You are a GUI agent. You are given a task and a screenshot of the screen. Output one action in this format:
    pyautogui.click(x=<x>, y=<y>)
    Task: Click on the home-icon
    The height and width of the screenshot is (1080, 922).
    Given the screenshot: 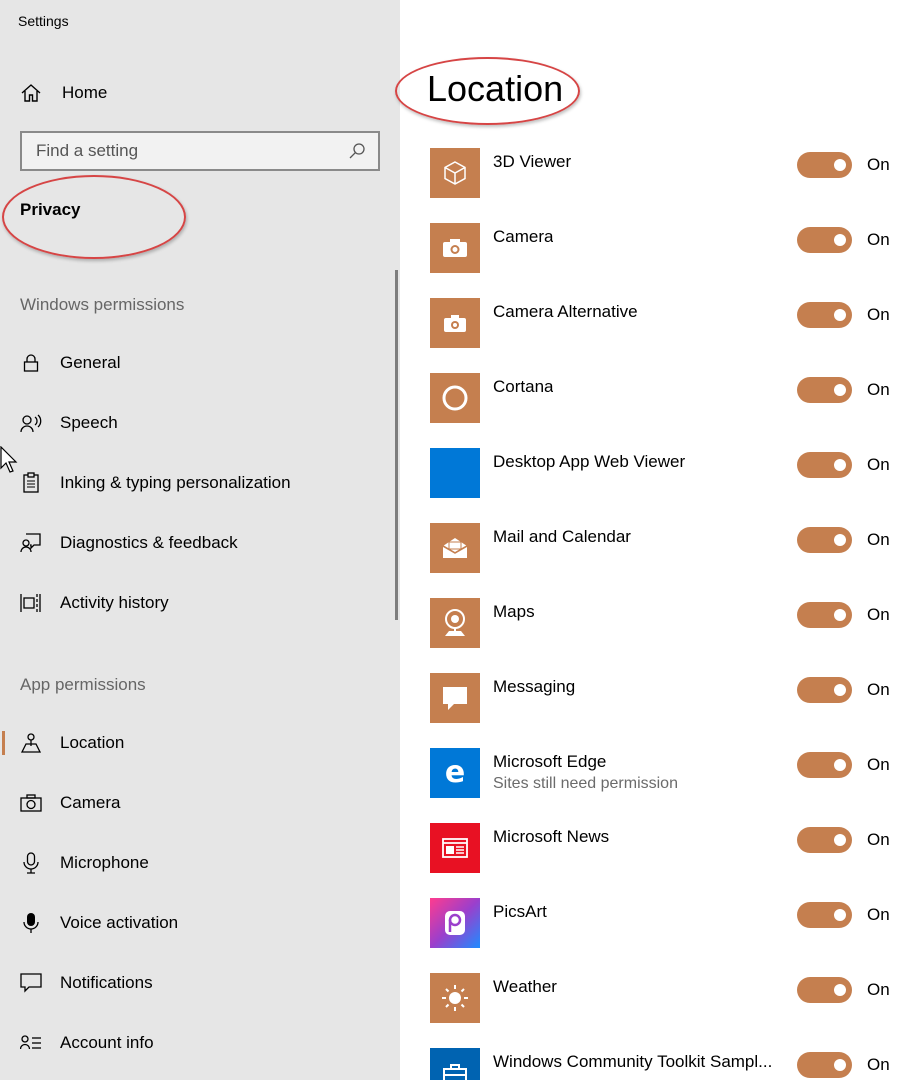 What is the action you would take?
    pyautogui.click(x=31, y=93)
    